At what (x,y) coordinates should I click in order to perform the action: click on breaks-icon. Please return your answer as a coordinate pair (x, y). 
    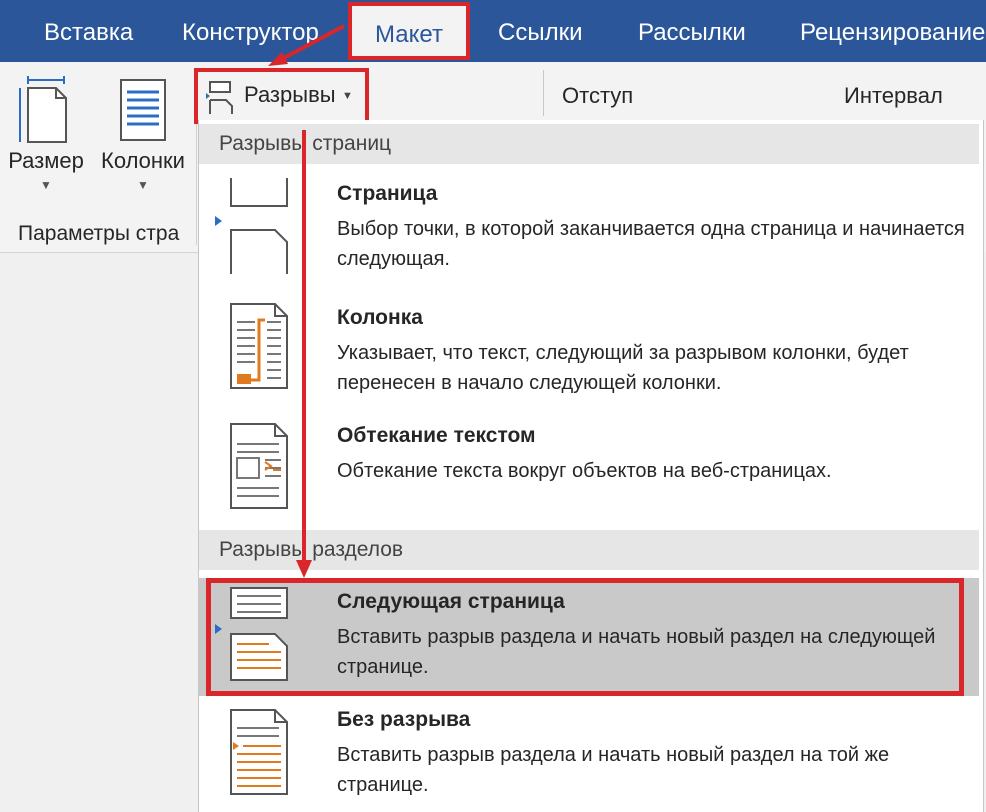
    Looking at the image, I should click on (219, 97).